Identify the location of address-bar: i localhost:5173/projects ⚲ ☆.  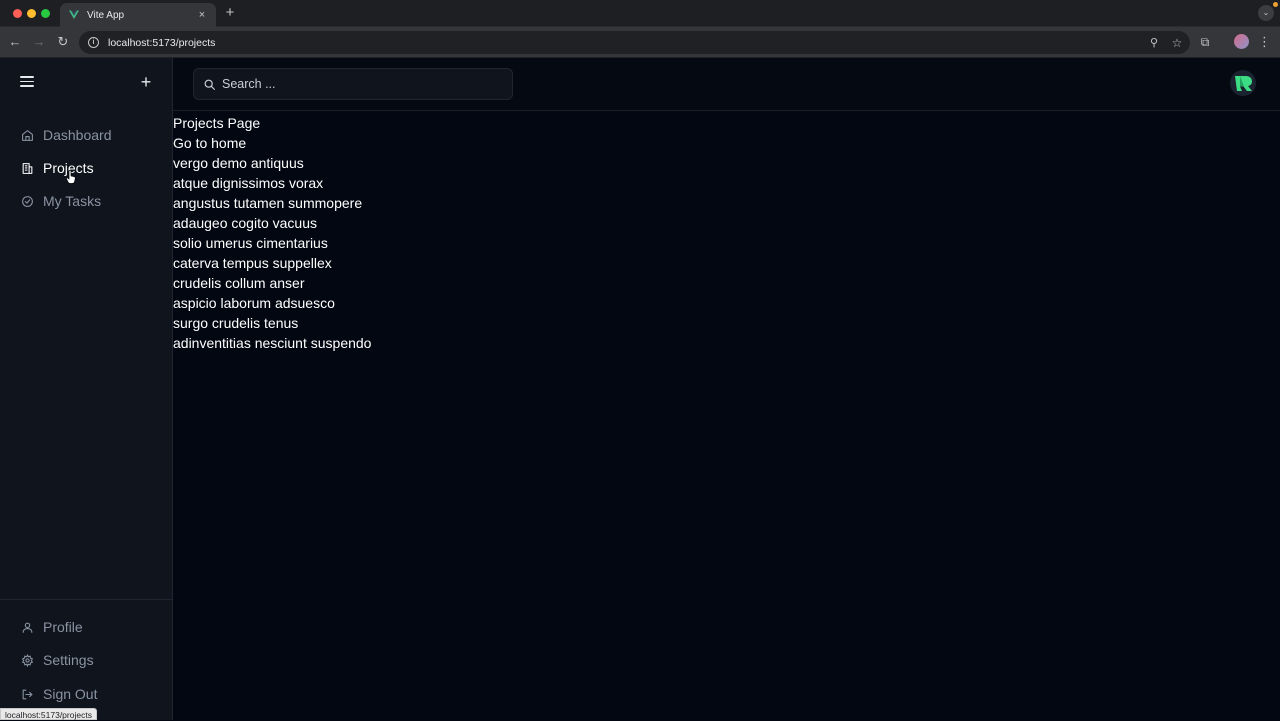
(634, 42).